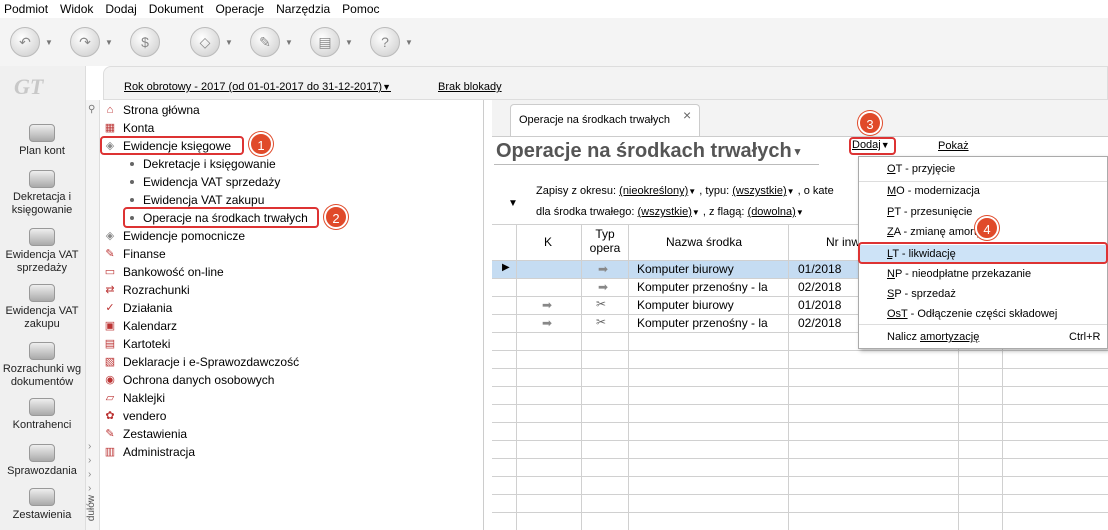 The height and width of the screenshot is (530, 1108). I want to click on column-header-nazwa: Nazwa środka, so click(704, 242).